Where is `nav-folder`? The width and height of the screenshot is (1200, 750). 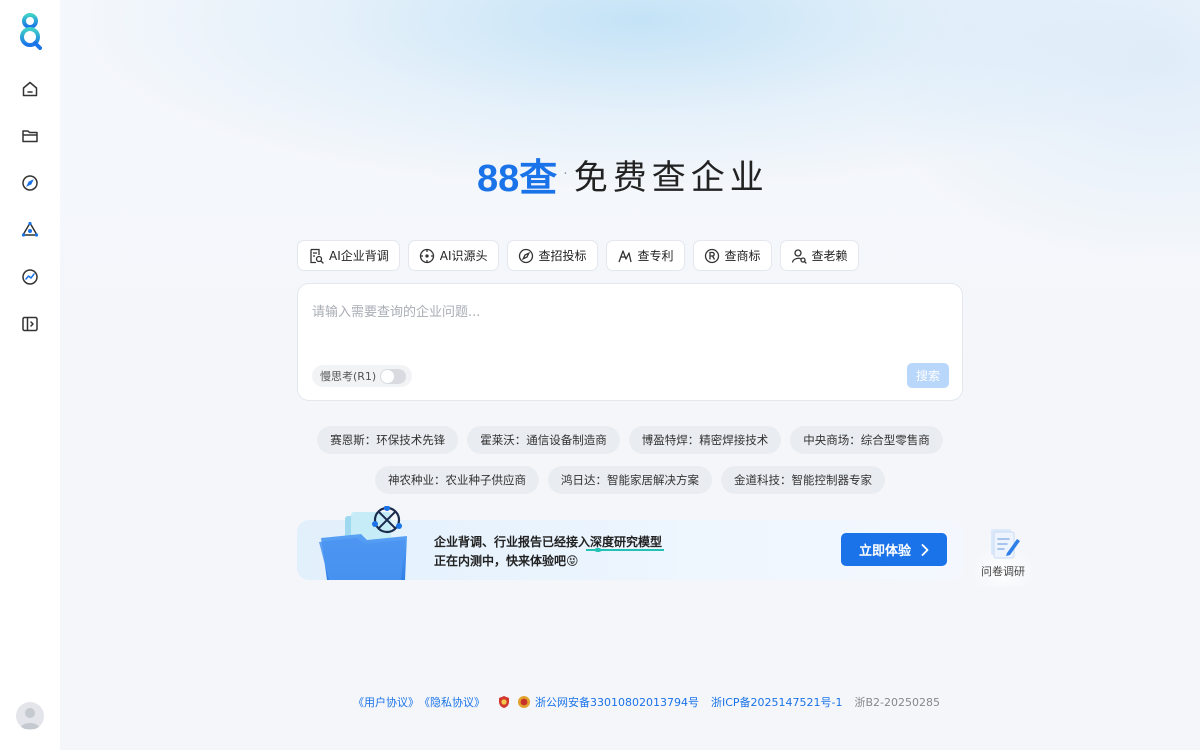
nav-folder is located at coordinates (30, 136).